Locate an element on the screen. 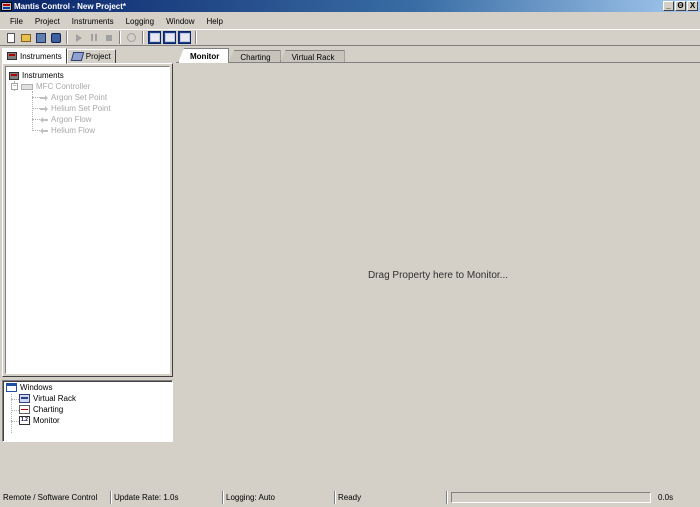 Image resolution: width=700 pixels, height=507 pixels. open-folder-icon is located at coordinates (25, 37).